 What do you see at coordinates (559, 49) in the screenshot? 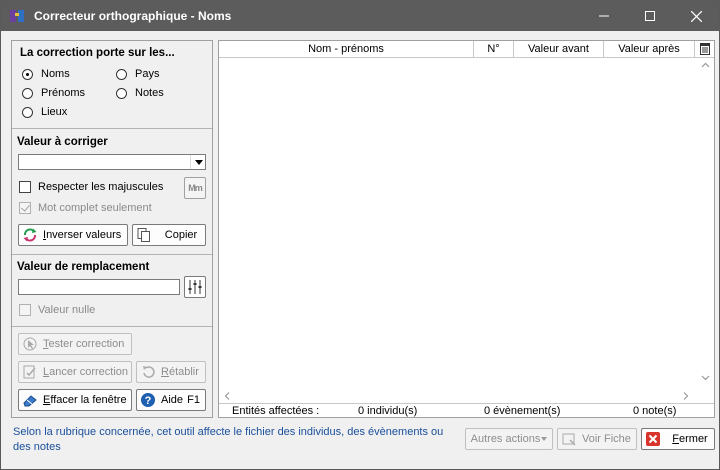
I see `column-header-value-before: Valeur avant` at bounding box center [559, 49].